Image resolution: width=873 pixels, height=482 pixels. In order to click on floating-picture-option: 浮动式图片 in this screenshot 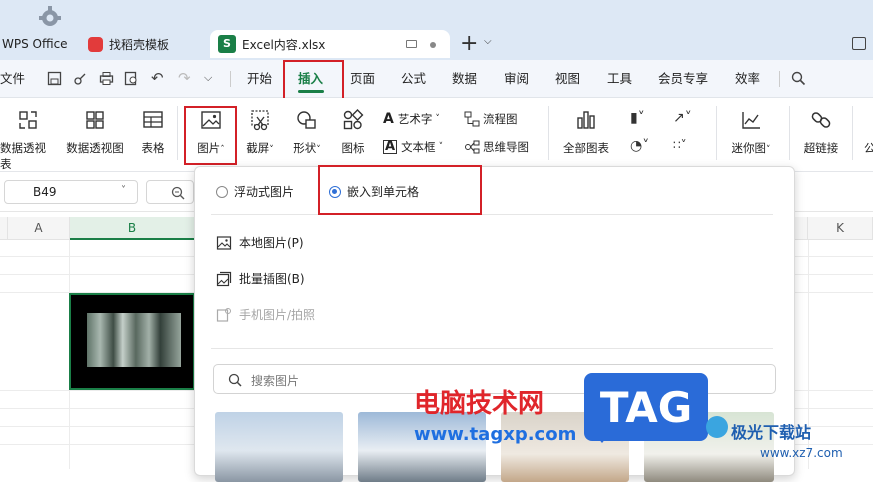, I will do `click(255, 191)`.